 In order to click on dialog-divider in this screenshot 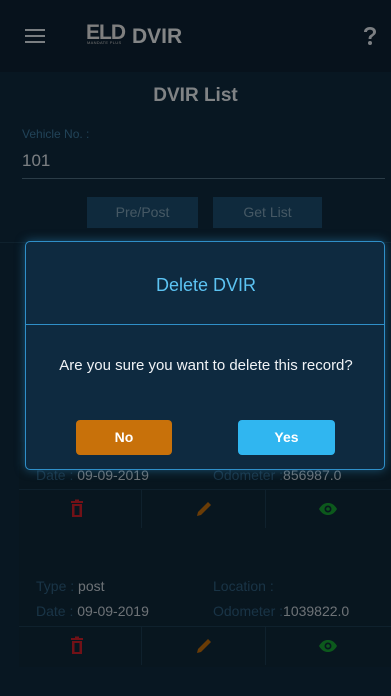, I will do `click(205, 324)`.